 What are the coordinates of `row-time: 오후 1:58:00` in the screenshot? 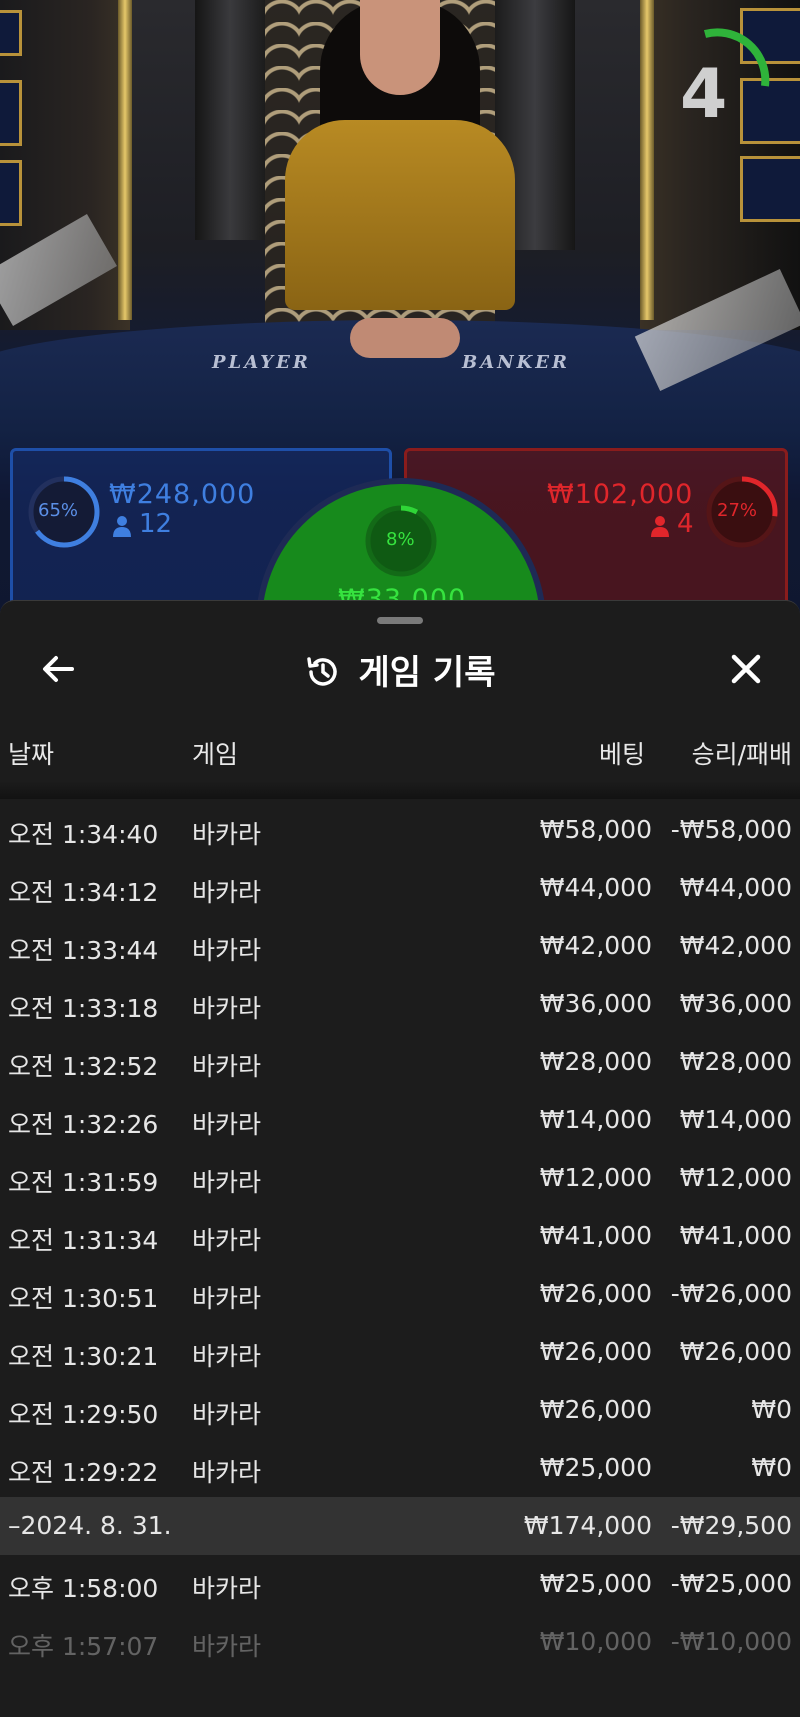 It's located at (83, 1588).